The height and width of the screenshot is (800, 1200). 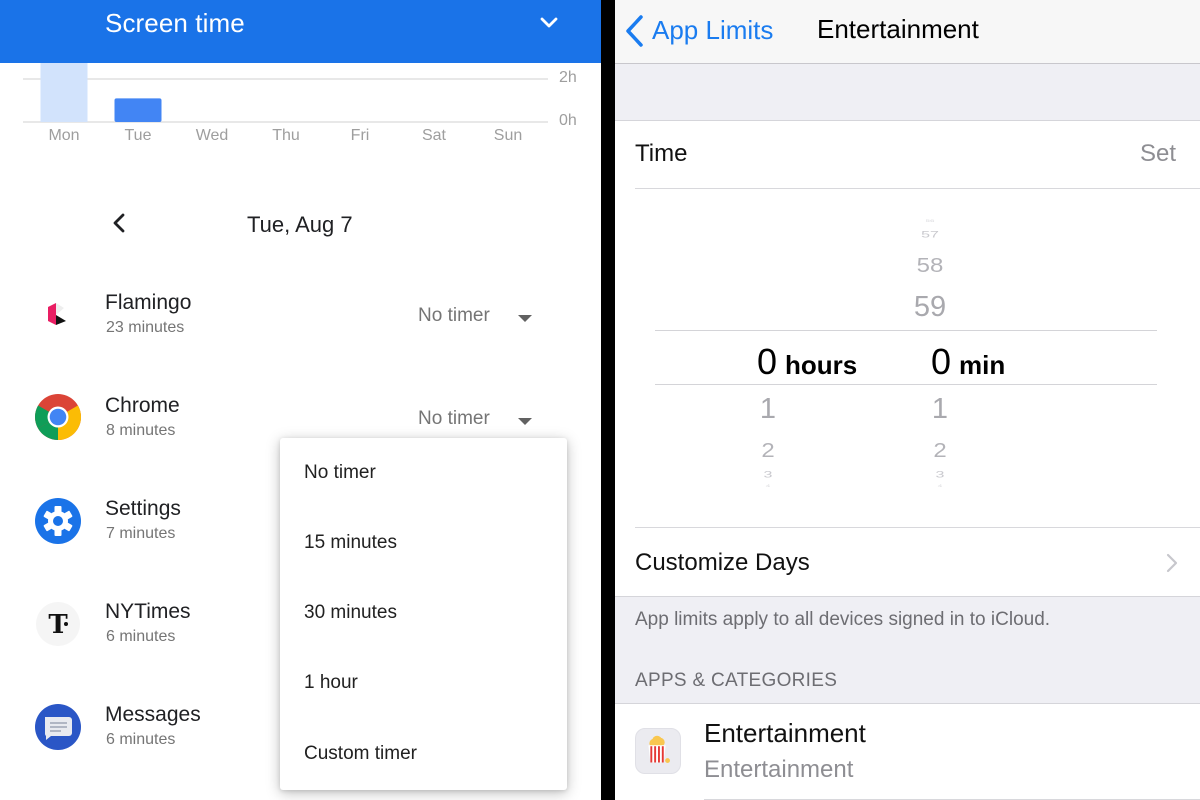 I want to click on navigation-bar: App Limits Entertainment, so click(x=907, y=32).